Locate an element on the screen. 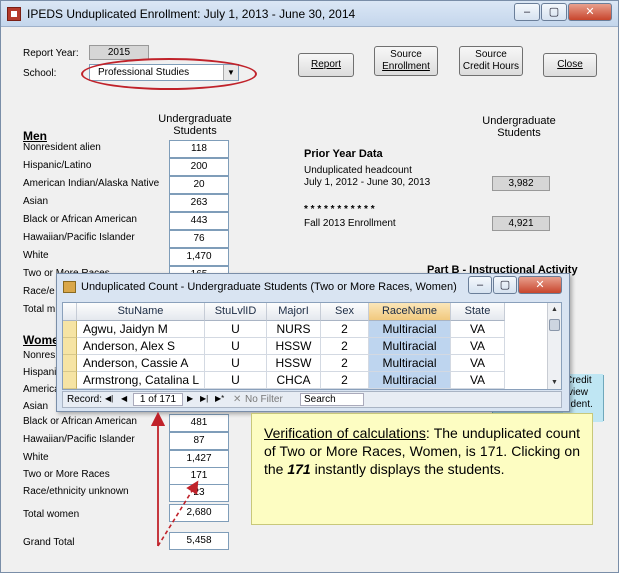  callout-text: instantly displays the students. is located at coordinates (407, 469).